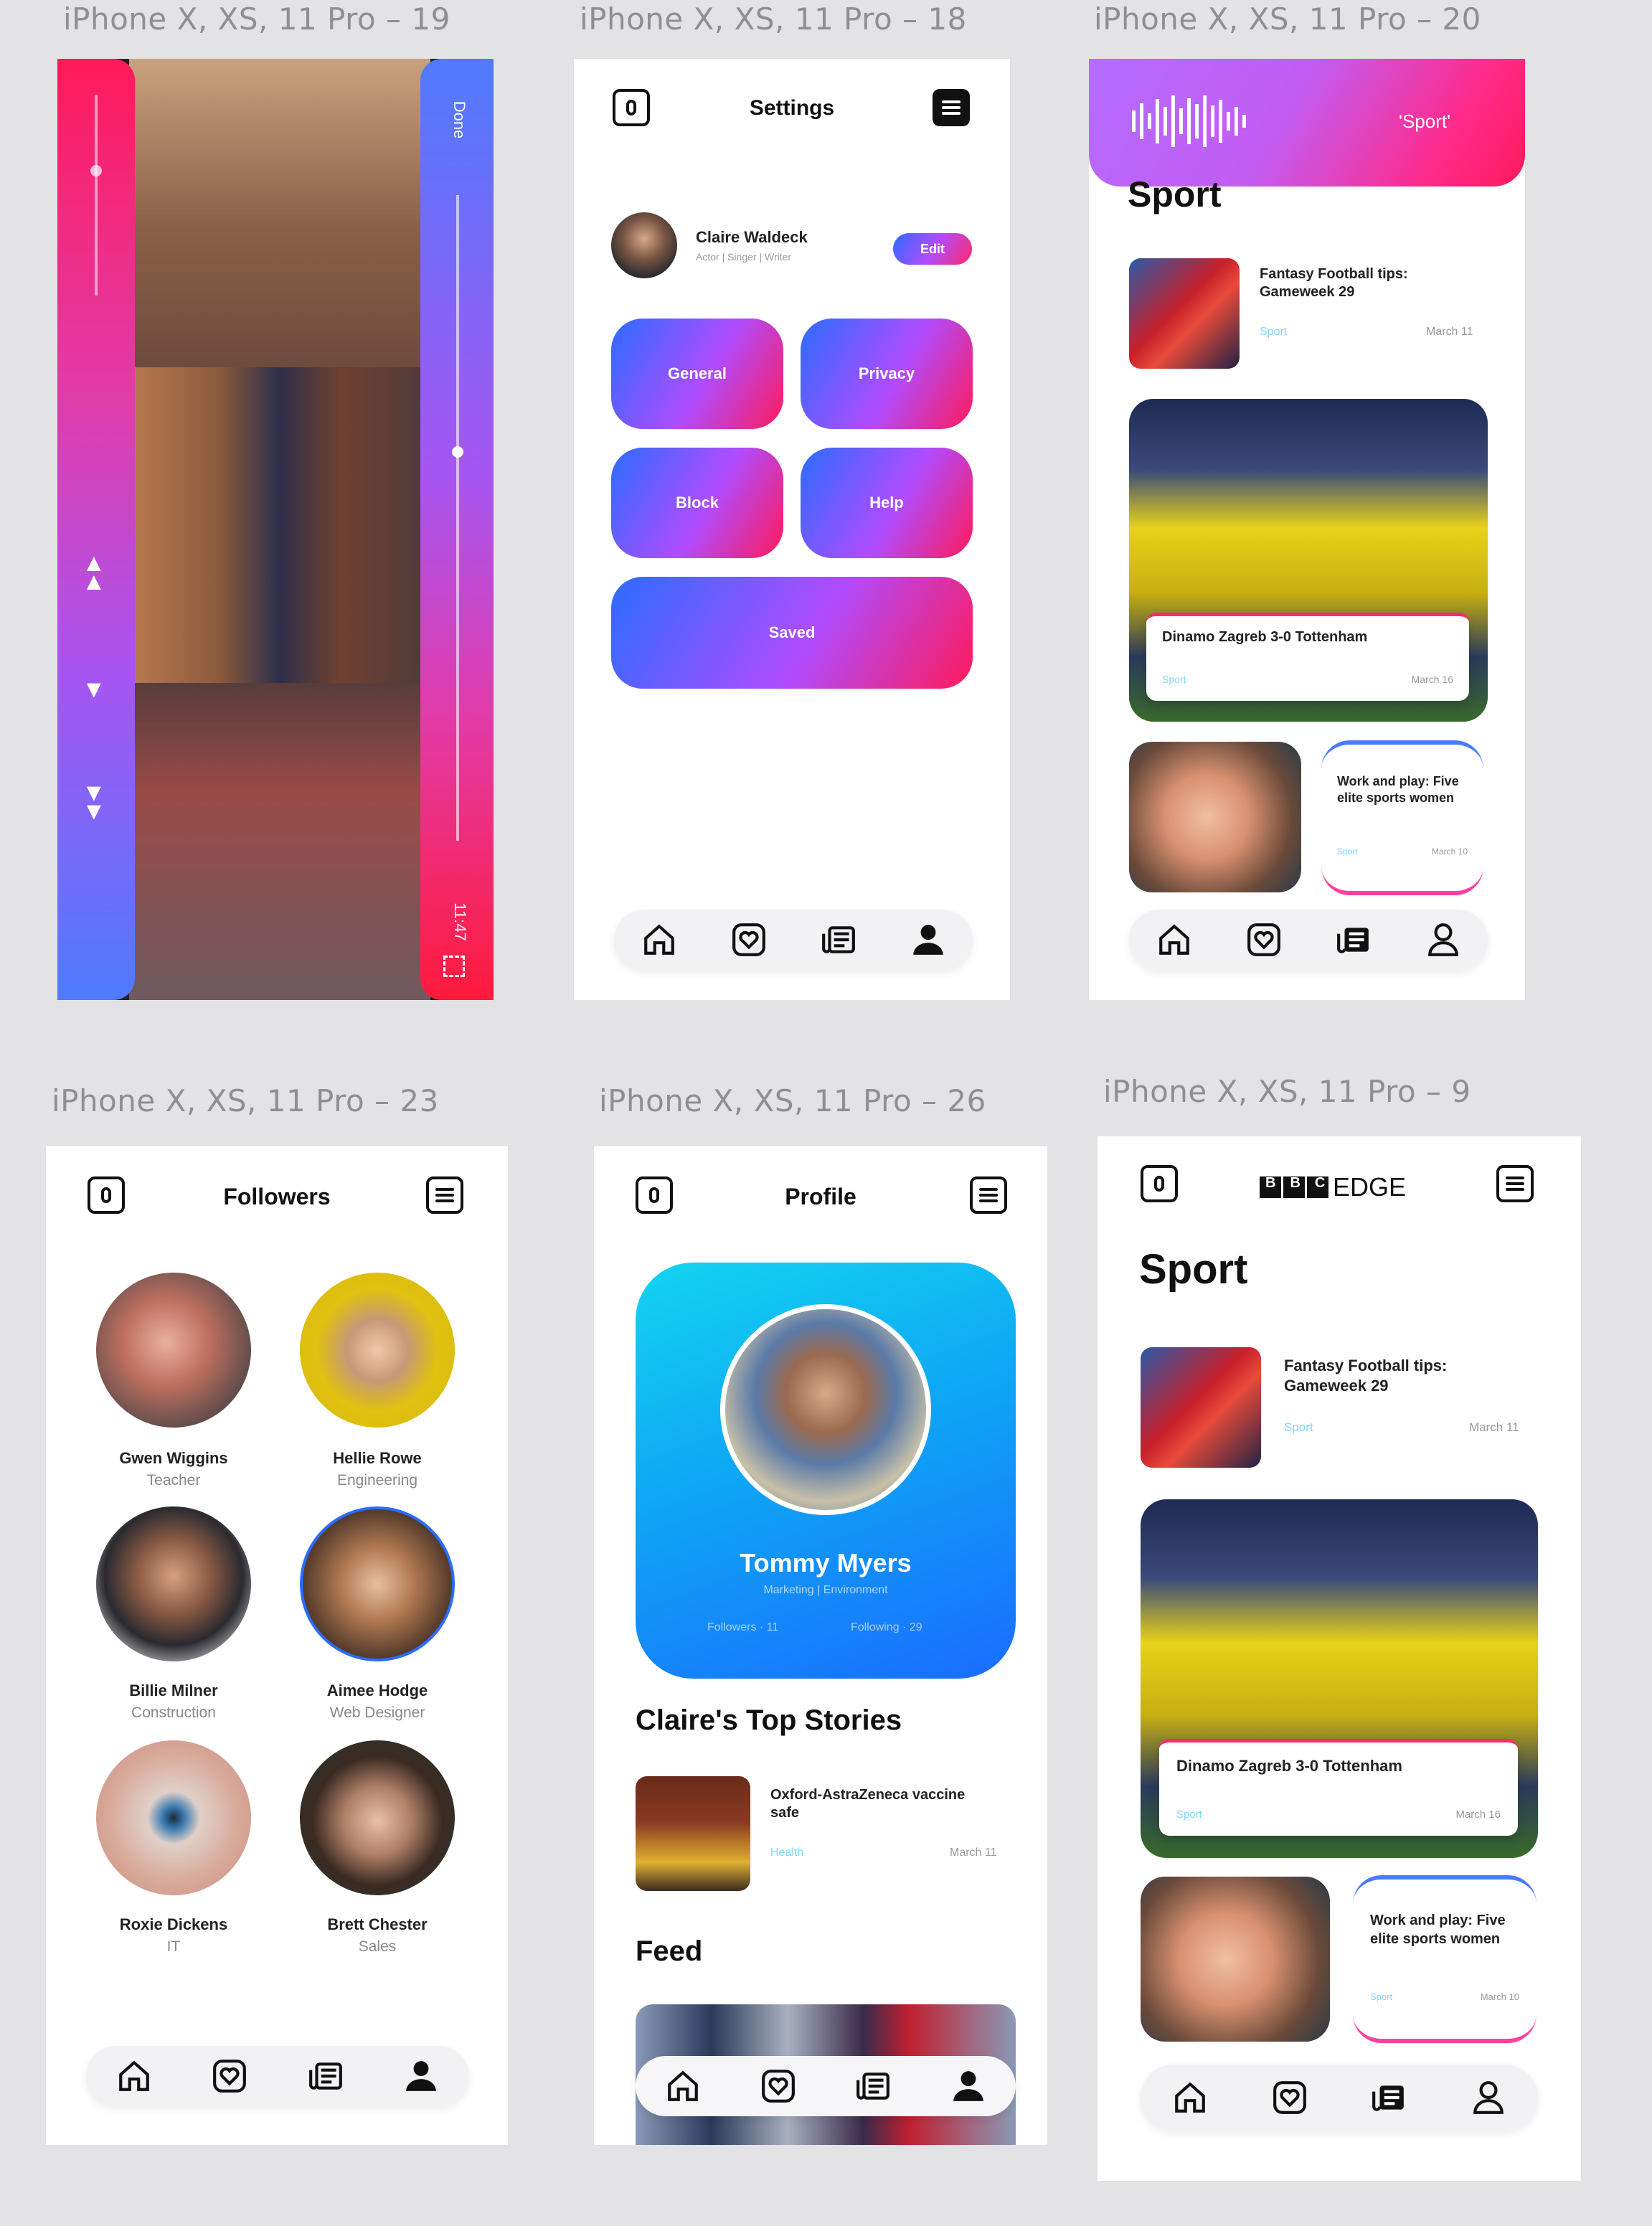 The height and width of the screenshot is (2226, 1652). I want to click on voice-query: 'Sport', so click(1425, 121).